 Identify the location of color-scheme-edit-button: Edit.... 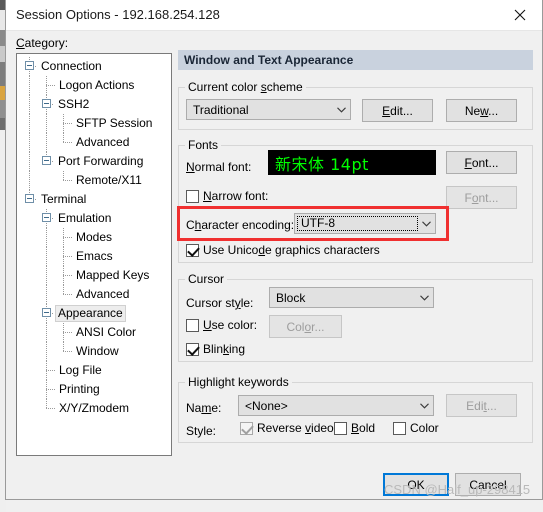
(397, 110).